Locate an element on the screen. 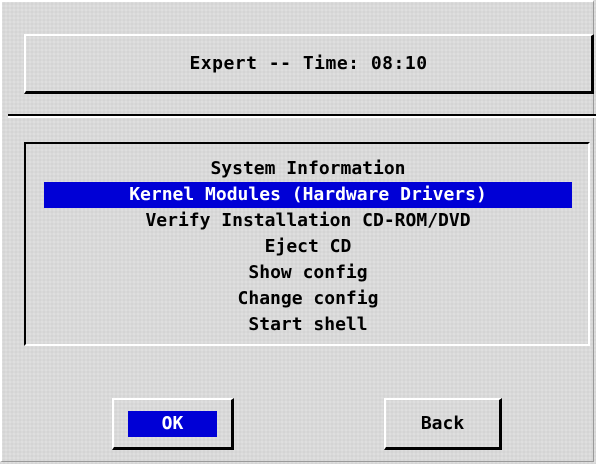 The width and height of the screenshot is (596, 464). menu-item-kernel-modules: Kernel Modules (Hardware Drivers) is located at coordinates (308, 195).